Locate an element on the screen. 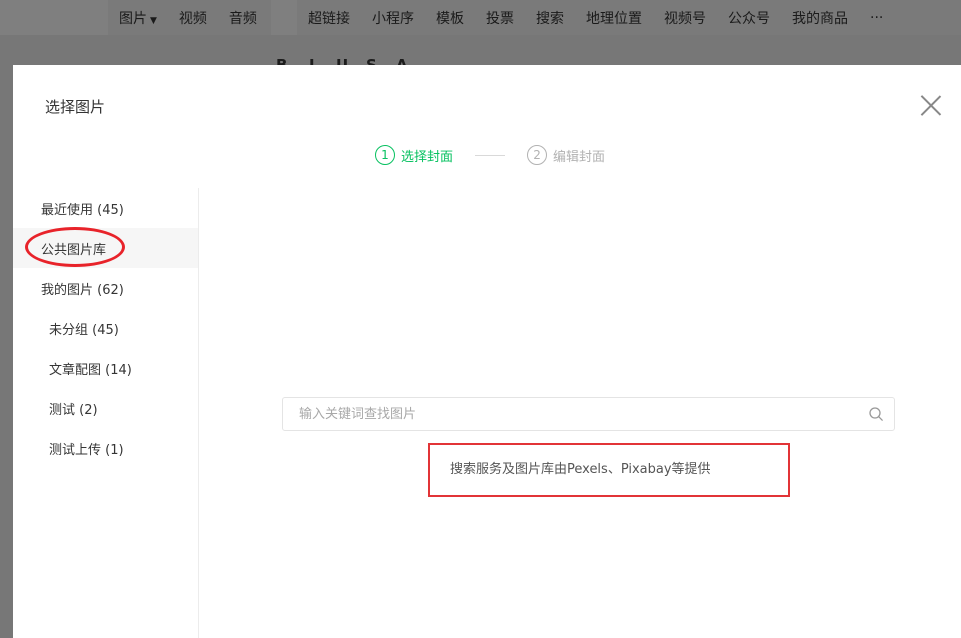  sidebar-item-ungrouped: 未分组 (45) is located at coordinates (105, 328).